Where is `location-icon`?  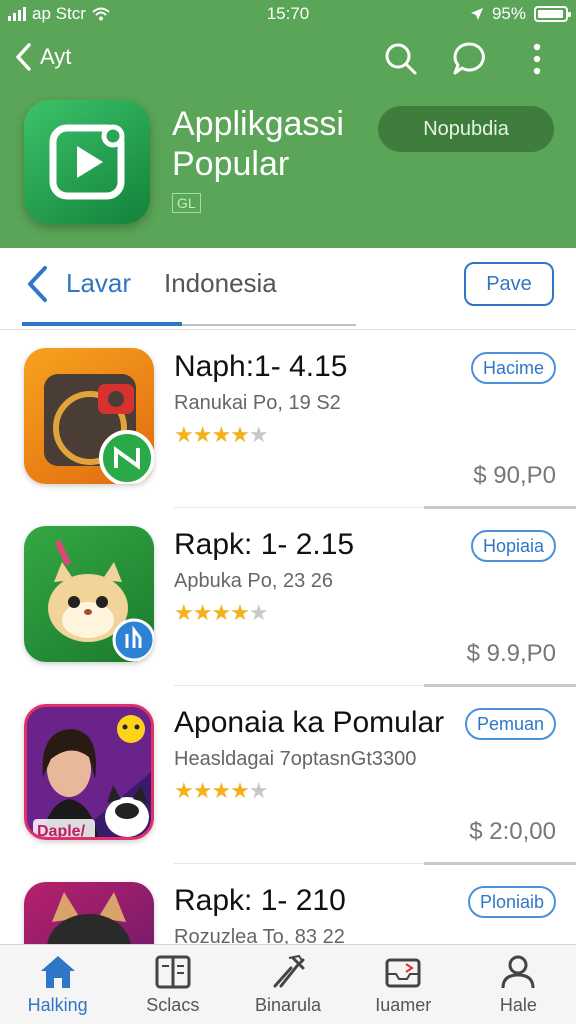
location-icon is located at coordinates (476, 14).